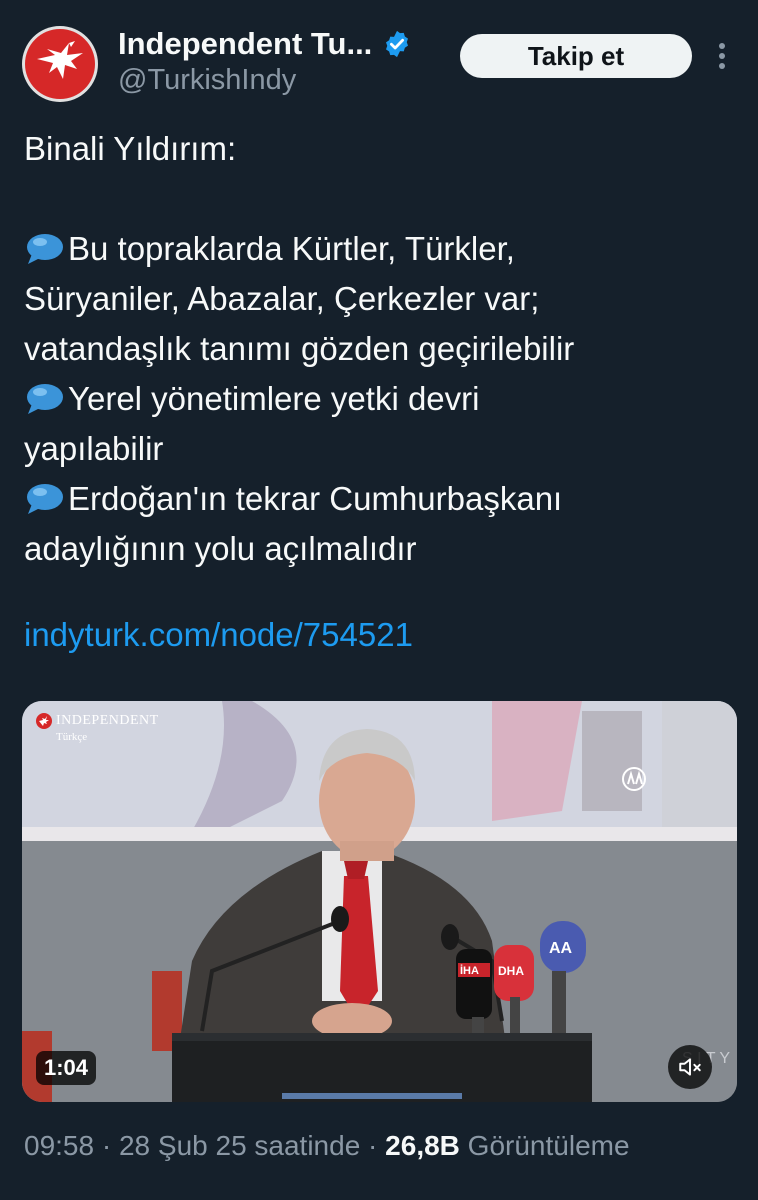 The width and height of the screenshot is (758, 1200). I want to click on mute-button, so click(690, 1067).